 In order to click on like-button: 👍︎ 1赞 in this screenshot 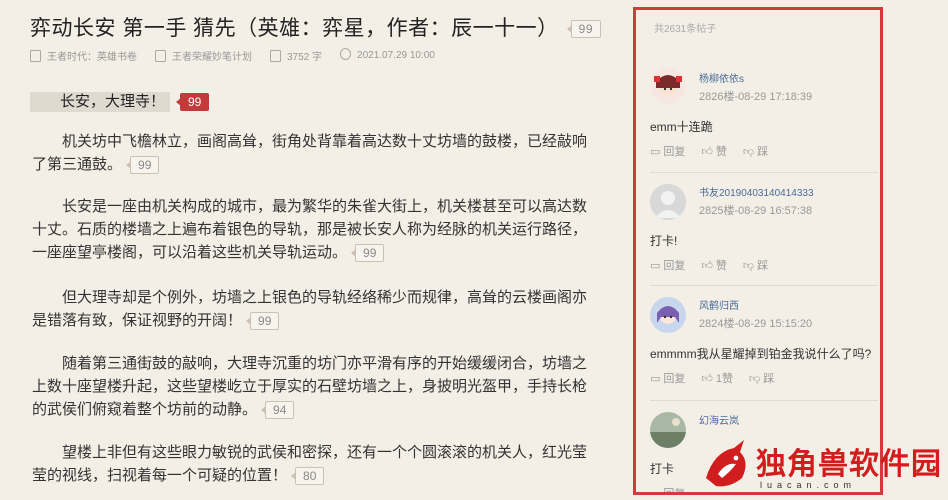, I will do `click(717, 378)`.